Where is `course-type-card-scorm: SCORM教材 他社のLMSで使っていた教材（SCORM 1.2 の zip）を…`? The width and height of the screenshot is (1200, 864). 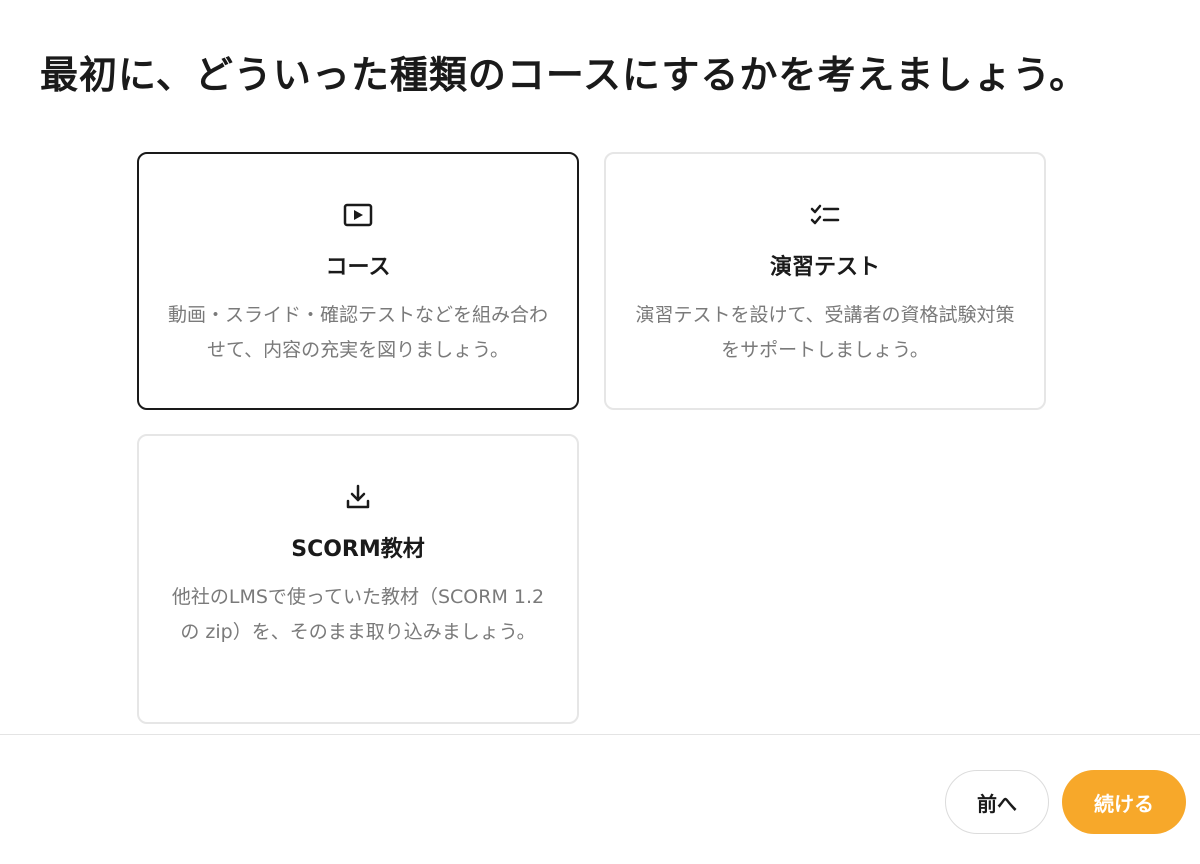 course-type-card-scorm: SCORM教材 他社のLMSで使っていた教材（SCORM 1.2 の zip）を… is located at coordinates (358, 579).